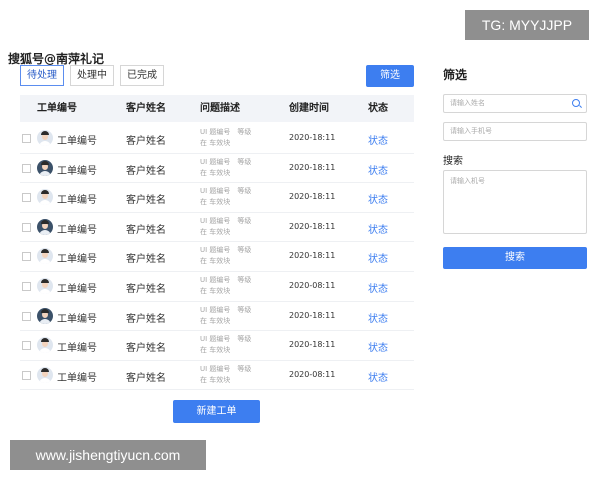  Describe the element at coordinates (455, 75) in the screenshot. I see `filter-panel-title: 筛选` at that location.